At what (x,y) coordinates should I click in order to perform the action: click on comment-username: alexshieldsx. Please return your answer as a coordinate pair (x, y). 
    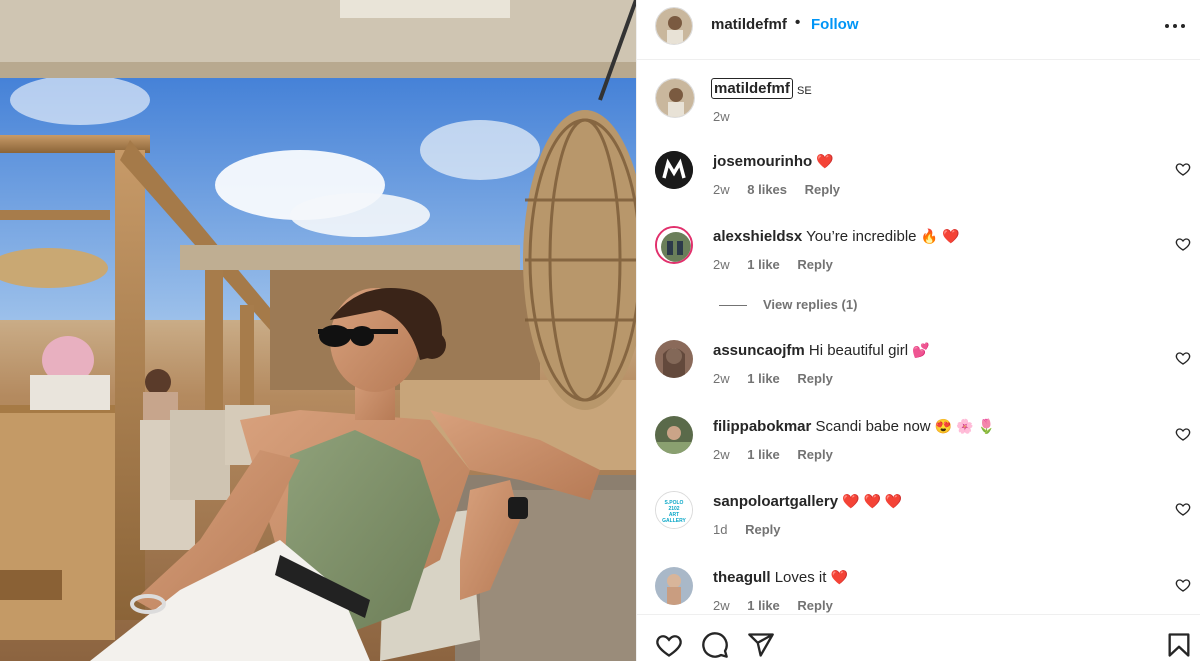
    Looking at the image, I should click on (757, 236).